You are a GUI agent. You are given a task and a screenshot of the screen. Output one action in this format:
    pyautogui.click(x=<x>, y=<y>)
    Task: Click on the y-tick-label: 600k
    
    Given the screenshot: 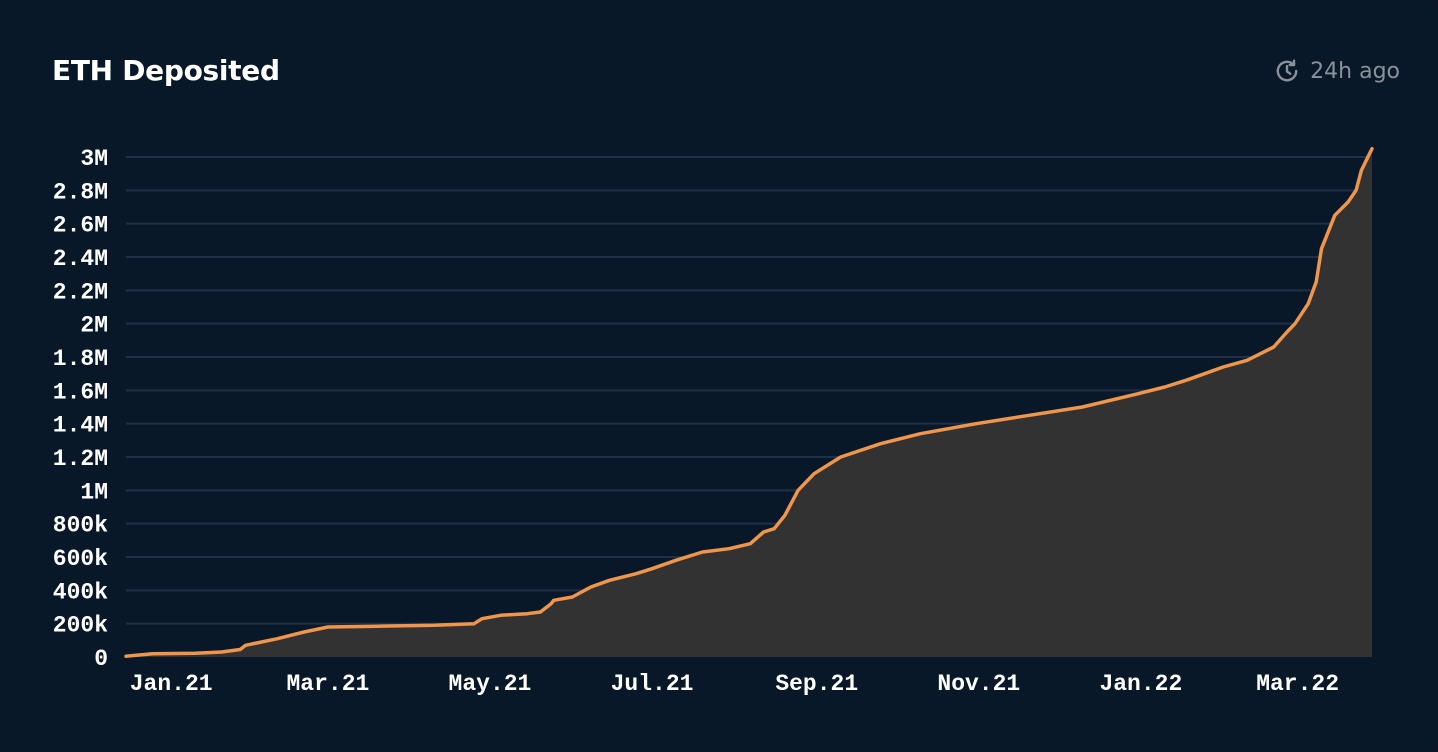 What is the action you would take?
    pyautogui.click(x=80, y=559)
    